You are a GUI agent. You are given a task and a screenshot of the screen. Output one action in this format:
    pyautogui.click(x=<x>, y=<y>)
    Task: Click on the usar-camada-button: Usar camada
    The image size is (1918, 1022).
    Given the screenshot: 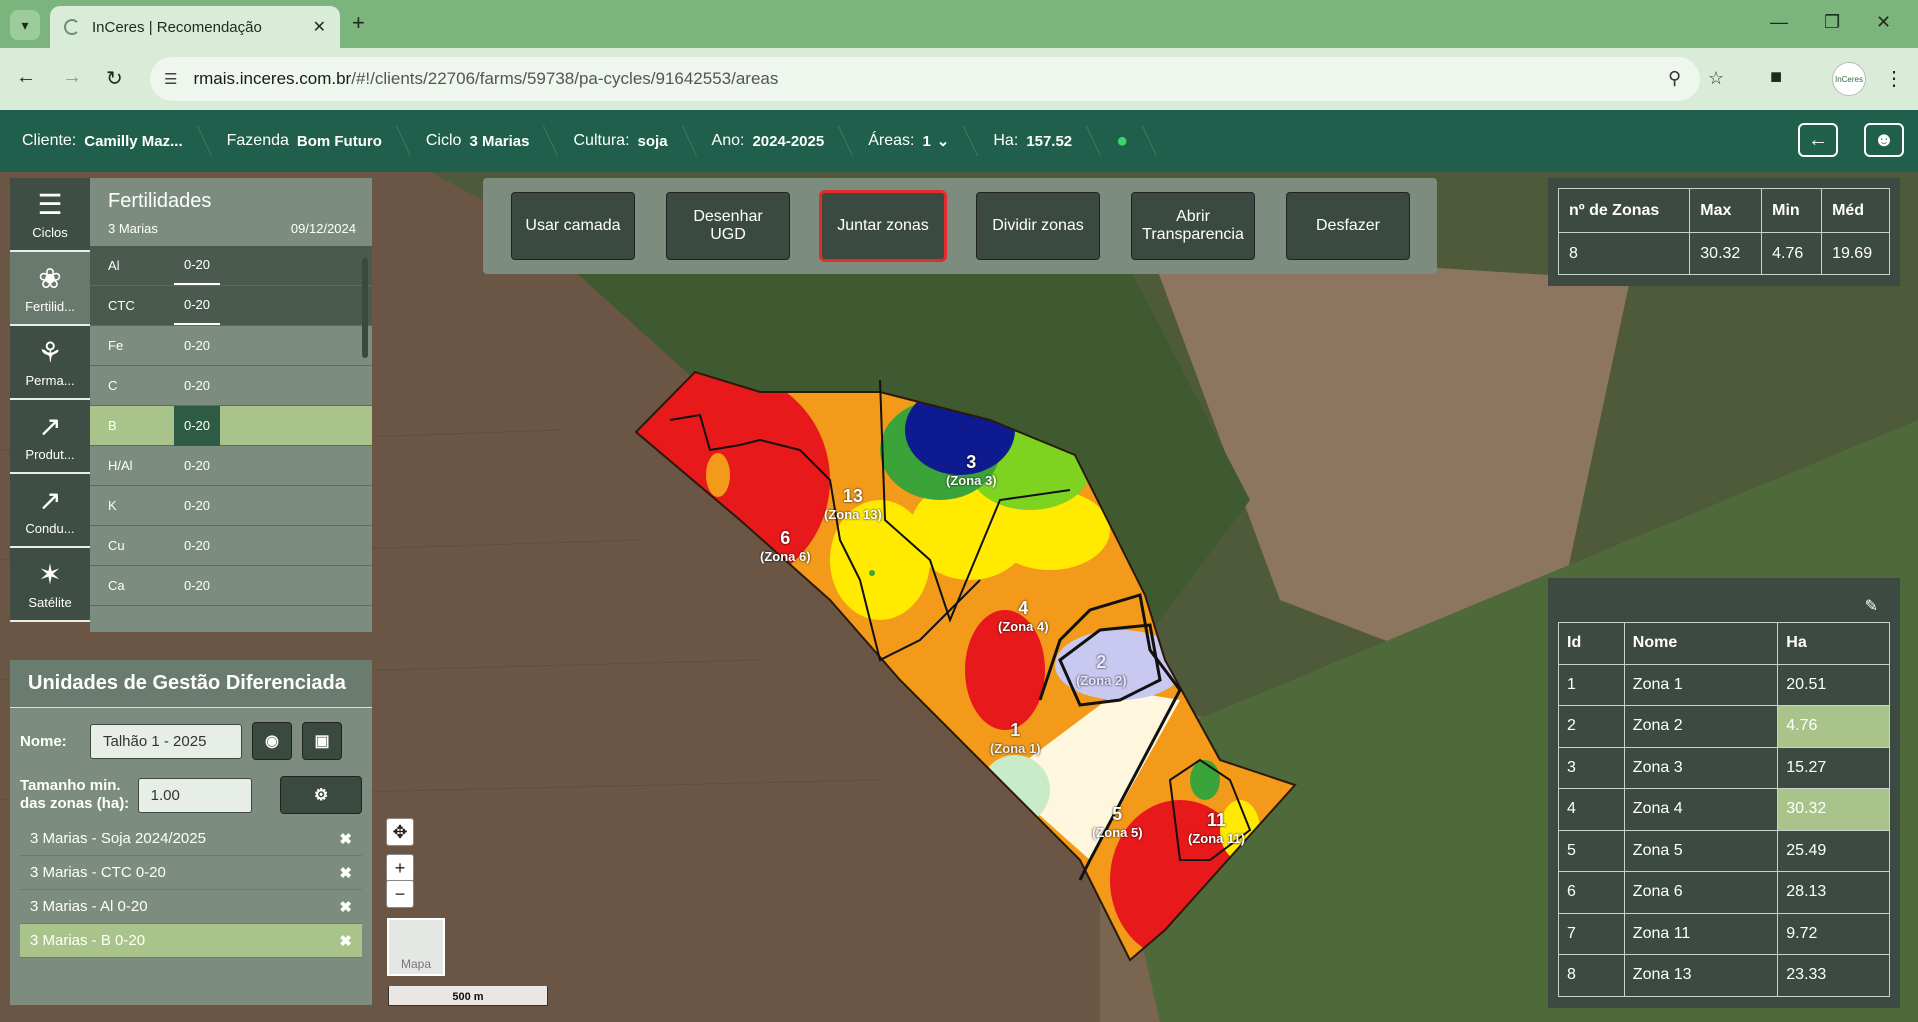 What is the action you would take?
    pyautogui.click(x=573, y=226)
    